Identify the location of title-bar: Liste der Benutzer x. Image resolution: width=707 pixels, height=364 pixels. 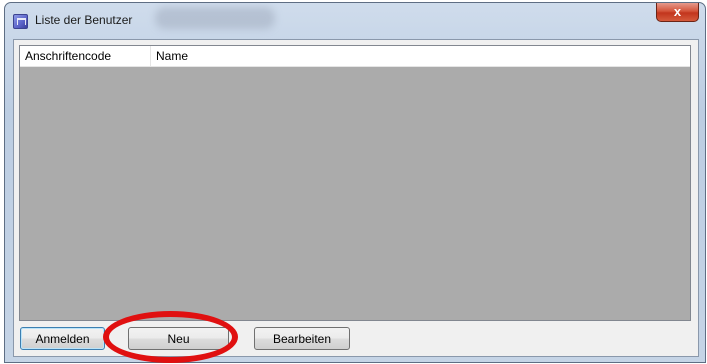
(355, 21).